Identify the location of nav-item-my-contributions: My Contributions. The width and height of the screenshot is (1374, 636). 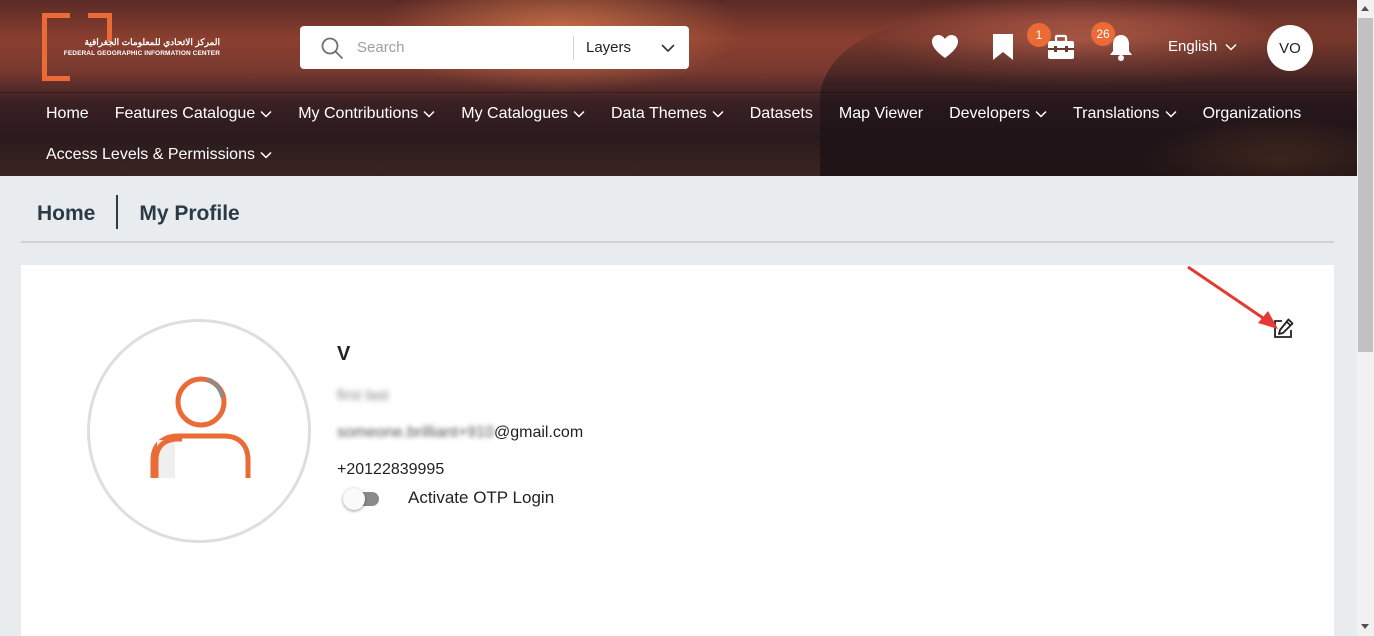
(366, 114).